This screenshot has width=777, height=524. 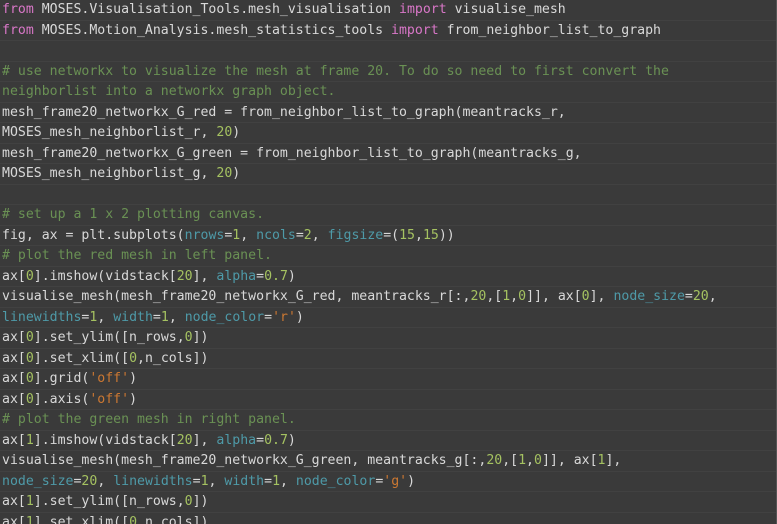 I want to click on code-token-num: 2, so click(x=307, y=235).